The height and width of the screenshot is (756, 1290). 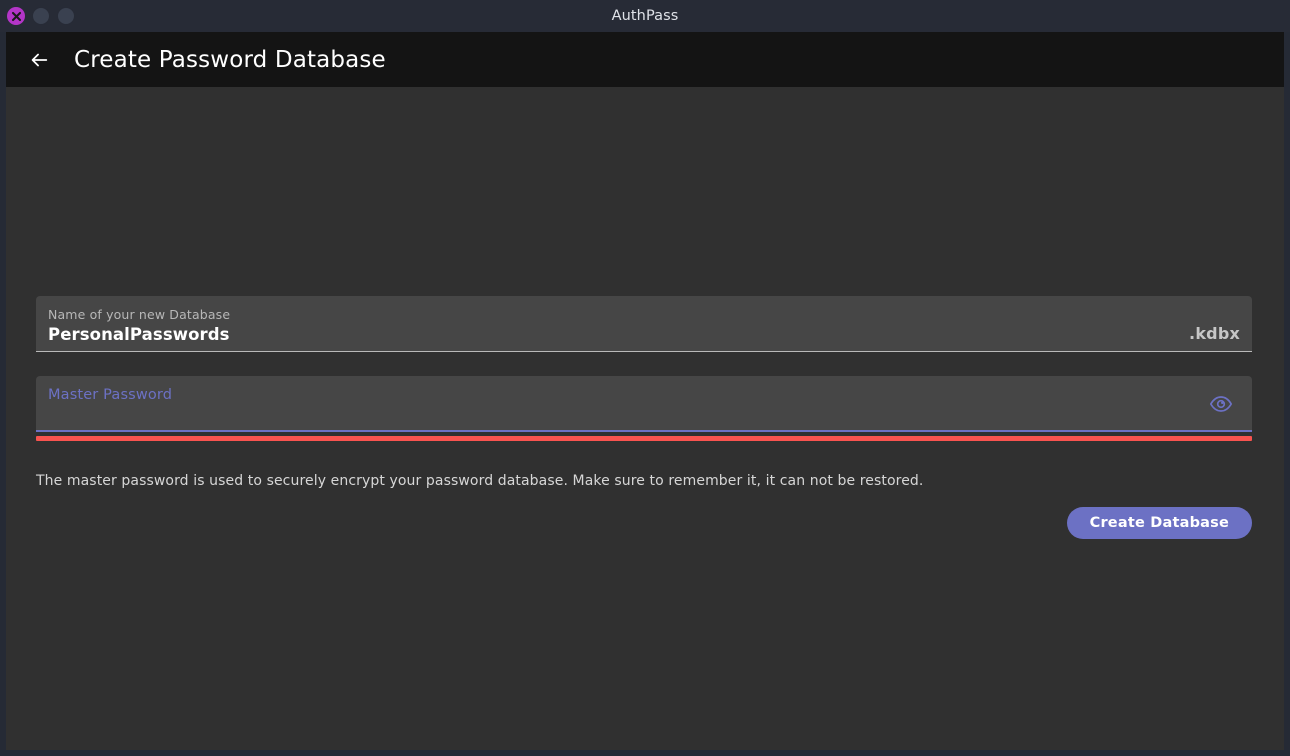 I want to click on master-password-error-indicator, so click(x=644, y=438).